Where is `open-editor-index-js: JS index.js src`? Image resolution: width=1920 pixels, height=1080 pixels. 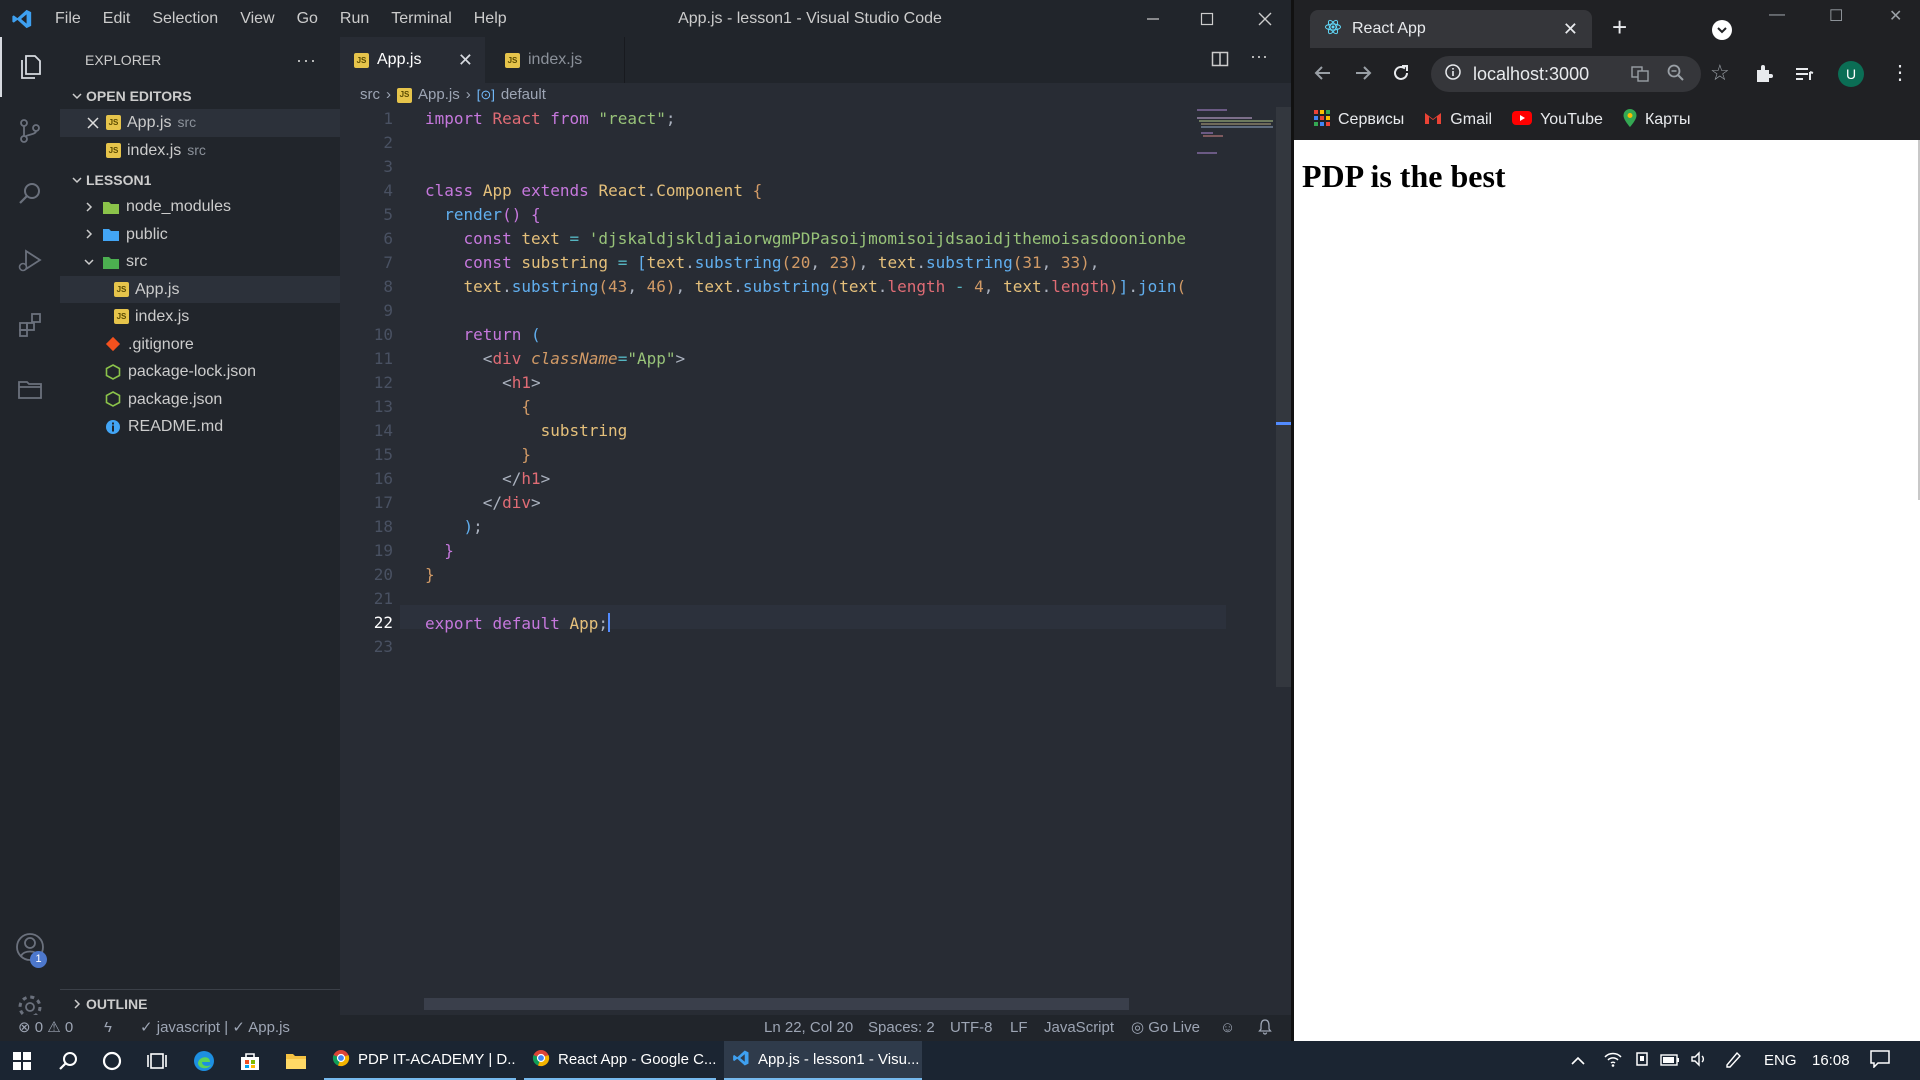
open-editor-index-js: JS index.js src is located at coordinates (200, 151).